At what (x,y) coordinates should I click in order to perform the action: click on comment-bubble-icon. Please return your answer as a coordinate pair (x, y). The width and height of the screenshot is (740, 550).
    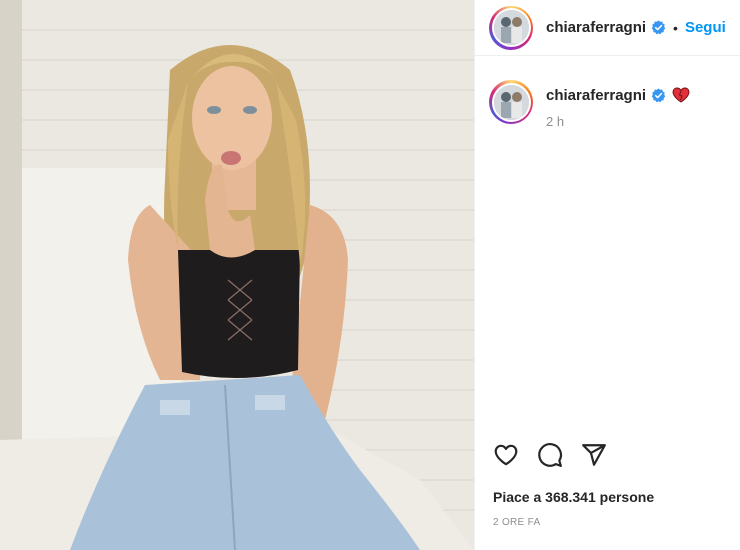
    Looking at the image, I should click on (550, 455).